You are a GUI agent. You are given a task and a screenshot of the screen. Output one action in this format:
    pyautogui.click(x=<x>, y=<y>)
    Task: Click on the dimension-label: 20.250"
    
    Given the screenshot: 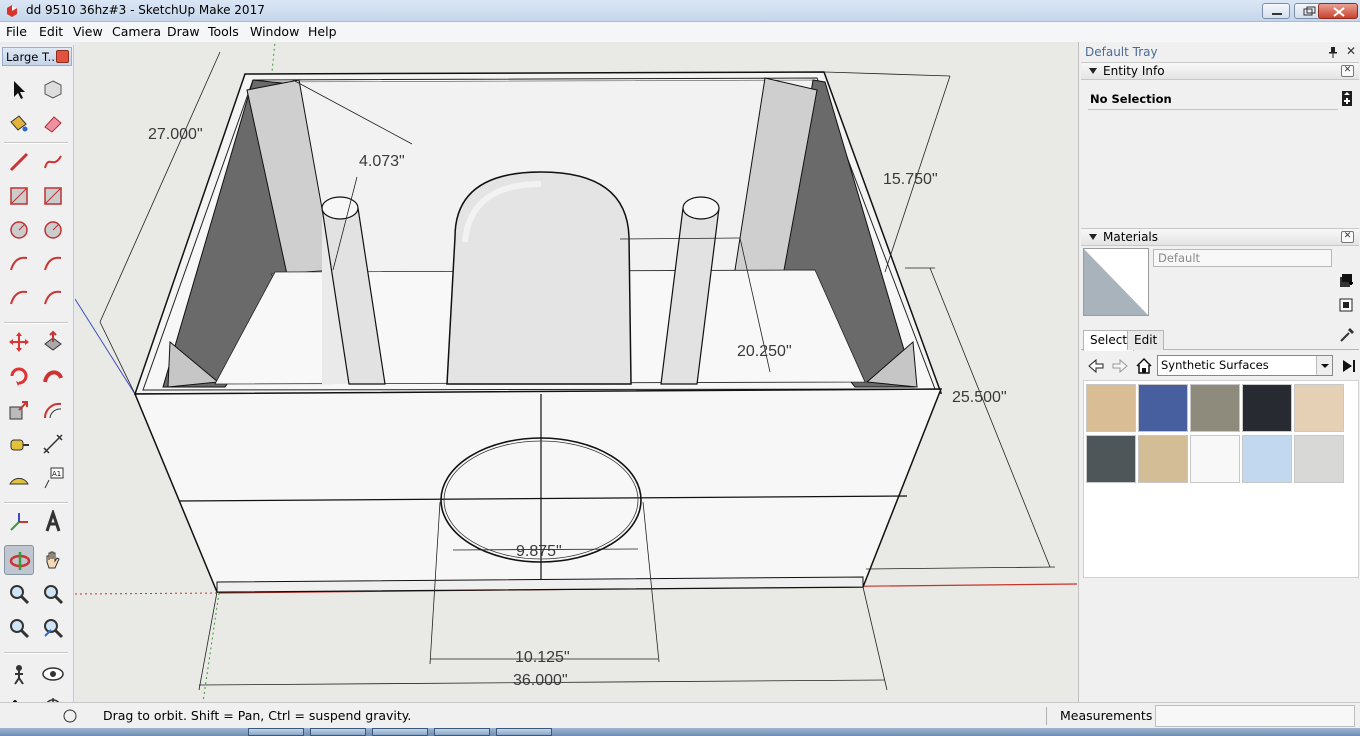 What is the action you would take?
    pyautogui.click(x=764, y=352)
    